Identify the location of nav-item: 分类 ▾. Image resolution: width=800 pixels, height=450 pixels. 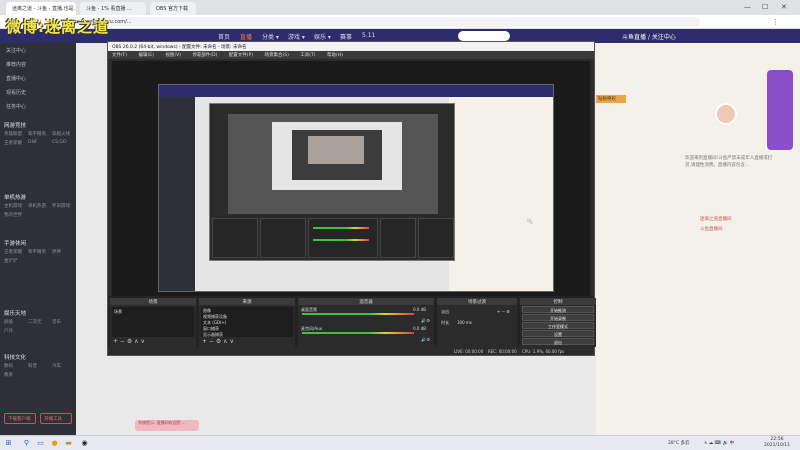
(270, 36).